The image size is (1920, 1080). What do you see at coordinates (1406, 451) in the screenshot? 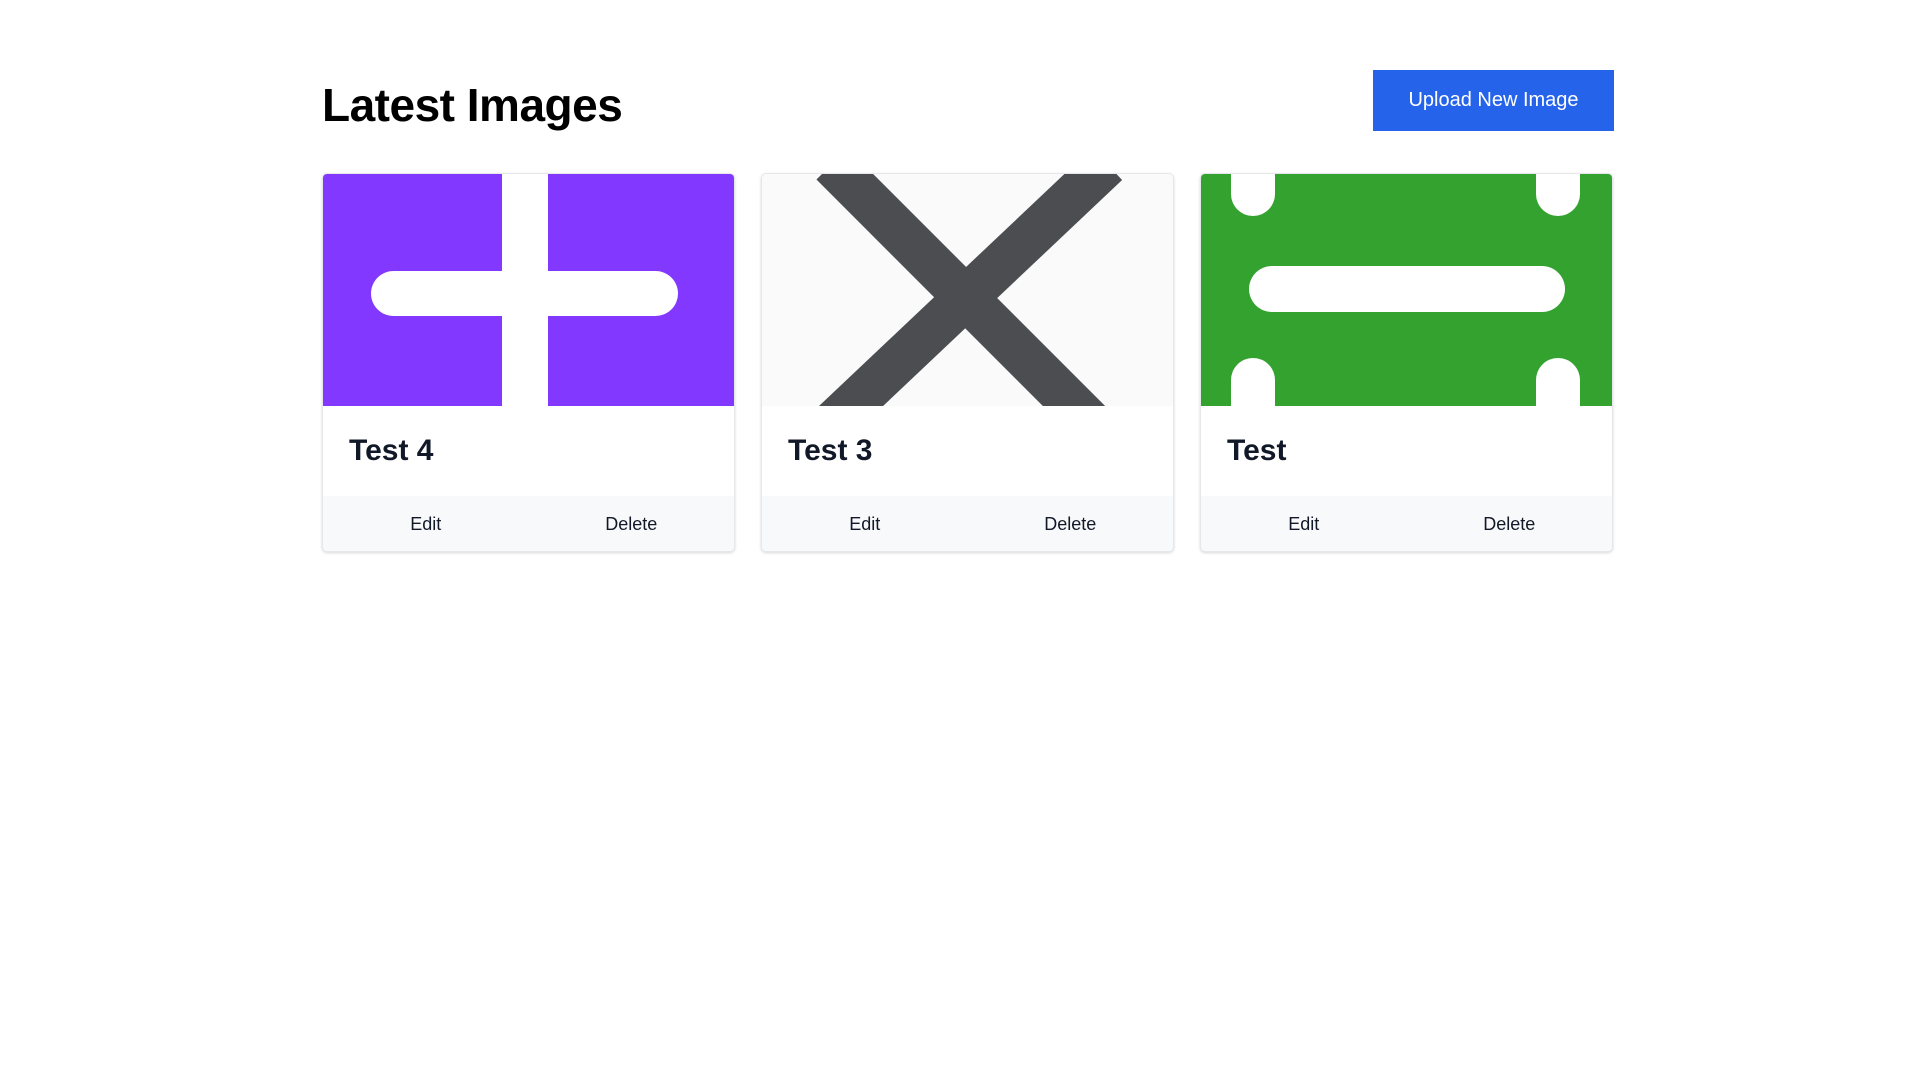
I see `card-body: Test` at bounding box center [1406, 451].